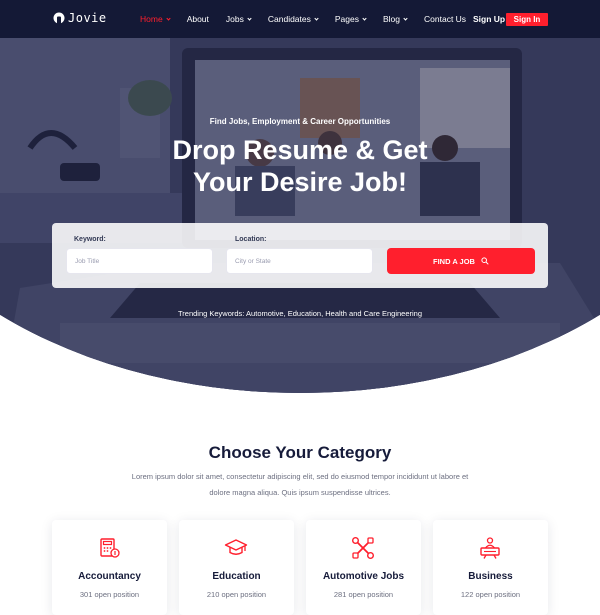 The image size is (600, 615). Describe the element at coordinates (234, 19) in the screenshot. I see `menu-label: Jobs` at that location.